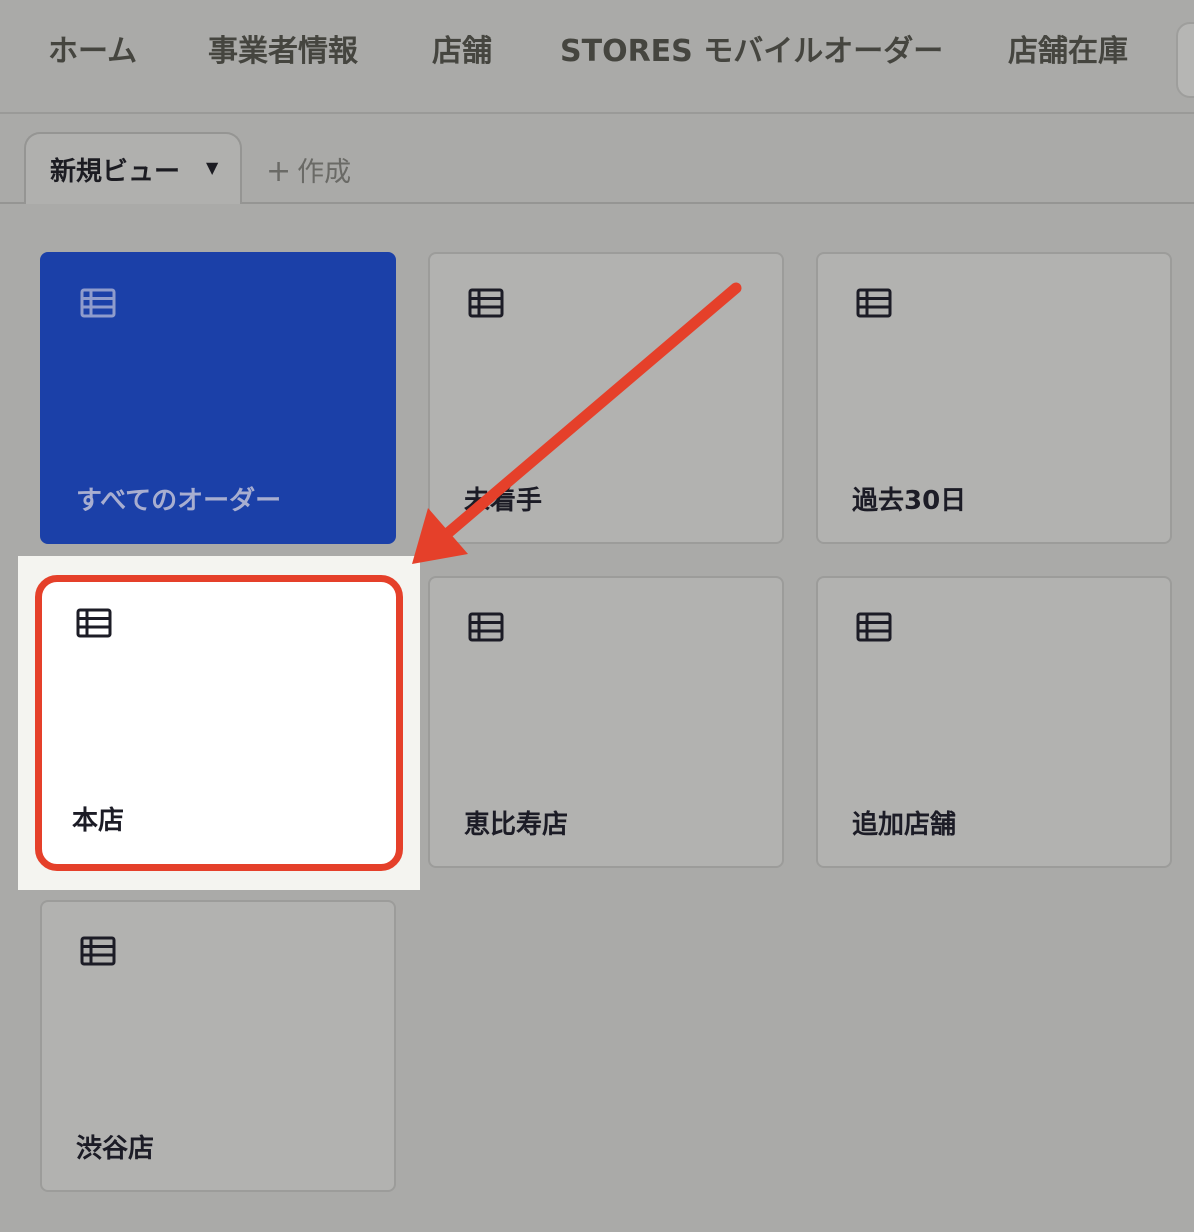 This screenshot has width=1194, height=1232. What do you see at coordinates (212, 167) in the screenshot?
I see `caret-down-icon: ▼` at bounding box center [212, 167].